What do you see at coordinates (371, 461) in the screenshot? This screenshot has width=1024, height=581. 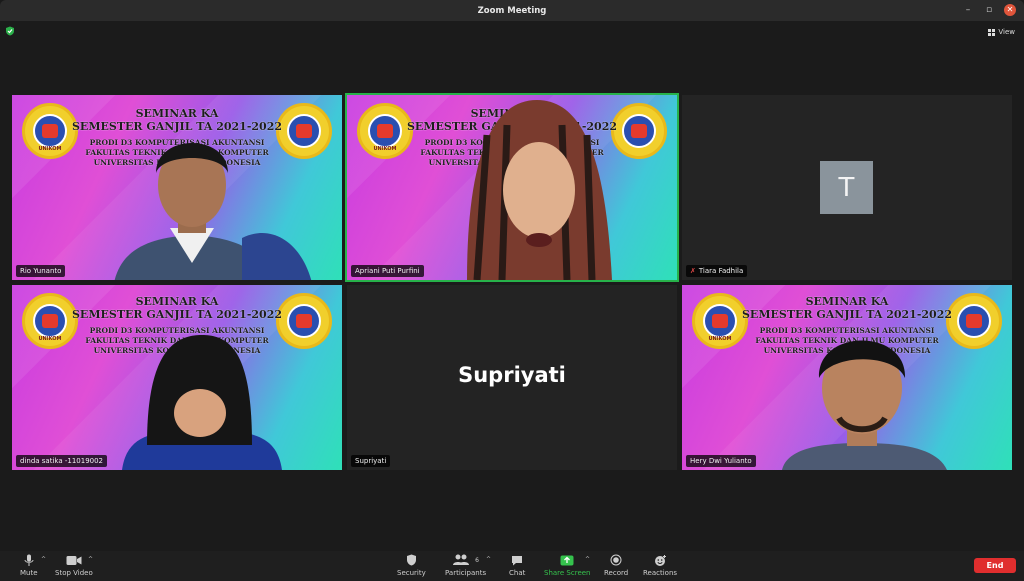 I see `participant-name-tag: Supriyati` at bounding box center [371, 461].